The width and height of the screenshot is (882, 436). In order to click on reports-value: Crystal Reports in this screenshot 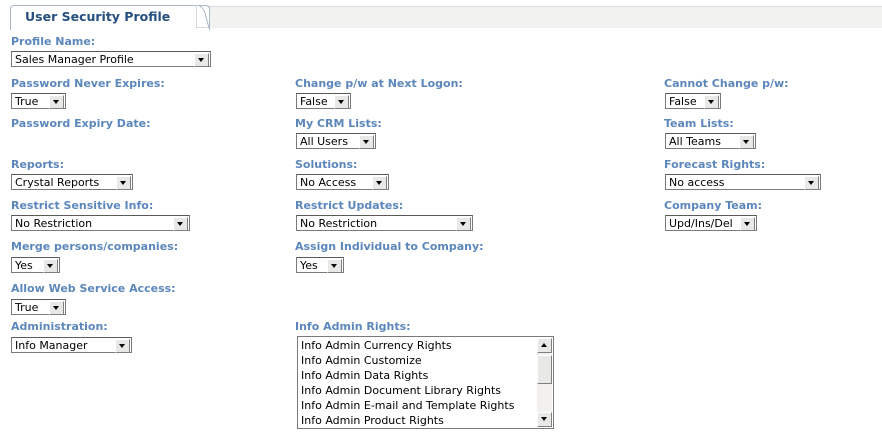, I will do `click(57, 182)`.